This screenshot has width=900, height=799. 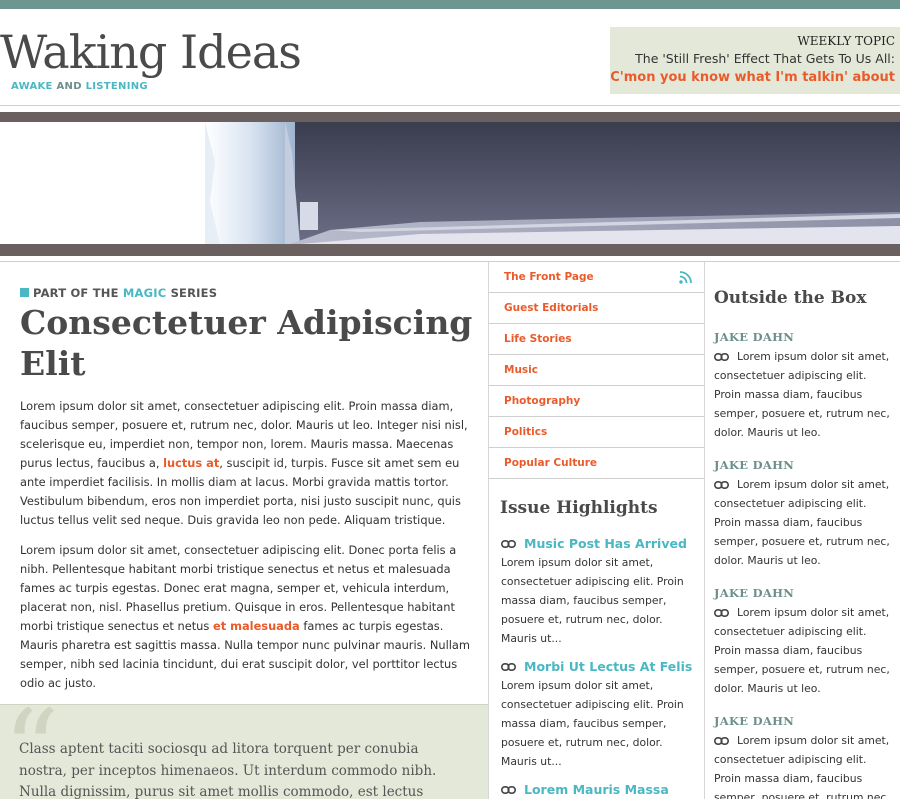 What do you see at coordinates (551, 308) in the screenshot?
I see `nav-item-label: Guest Editorials` at bounding box center [551, 308].